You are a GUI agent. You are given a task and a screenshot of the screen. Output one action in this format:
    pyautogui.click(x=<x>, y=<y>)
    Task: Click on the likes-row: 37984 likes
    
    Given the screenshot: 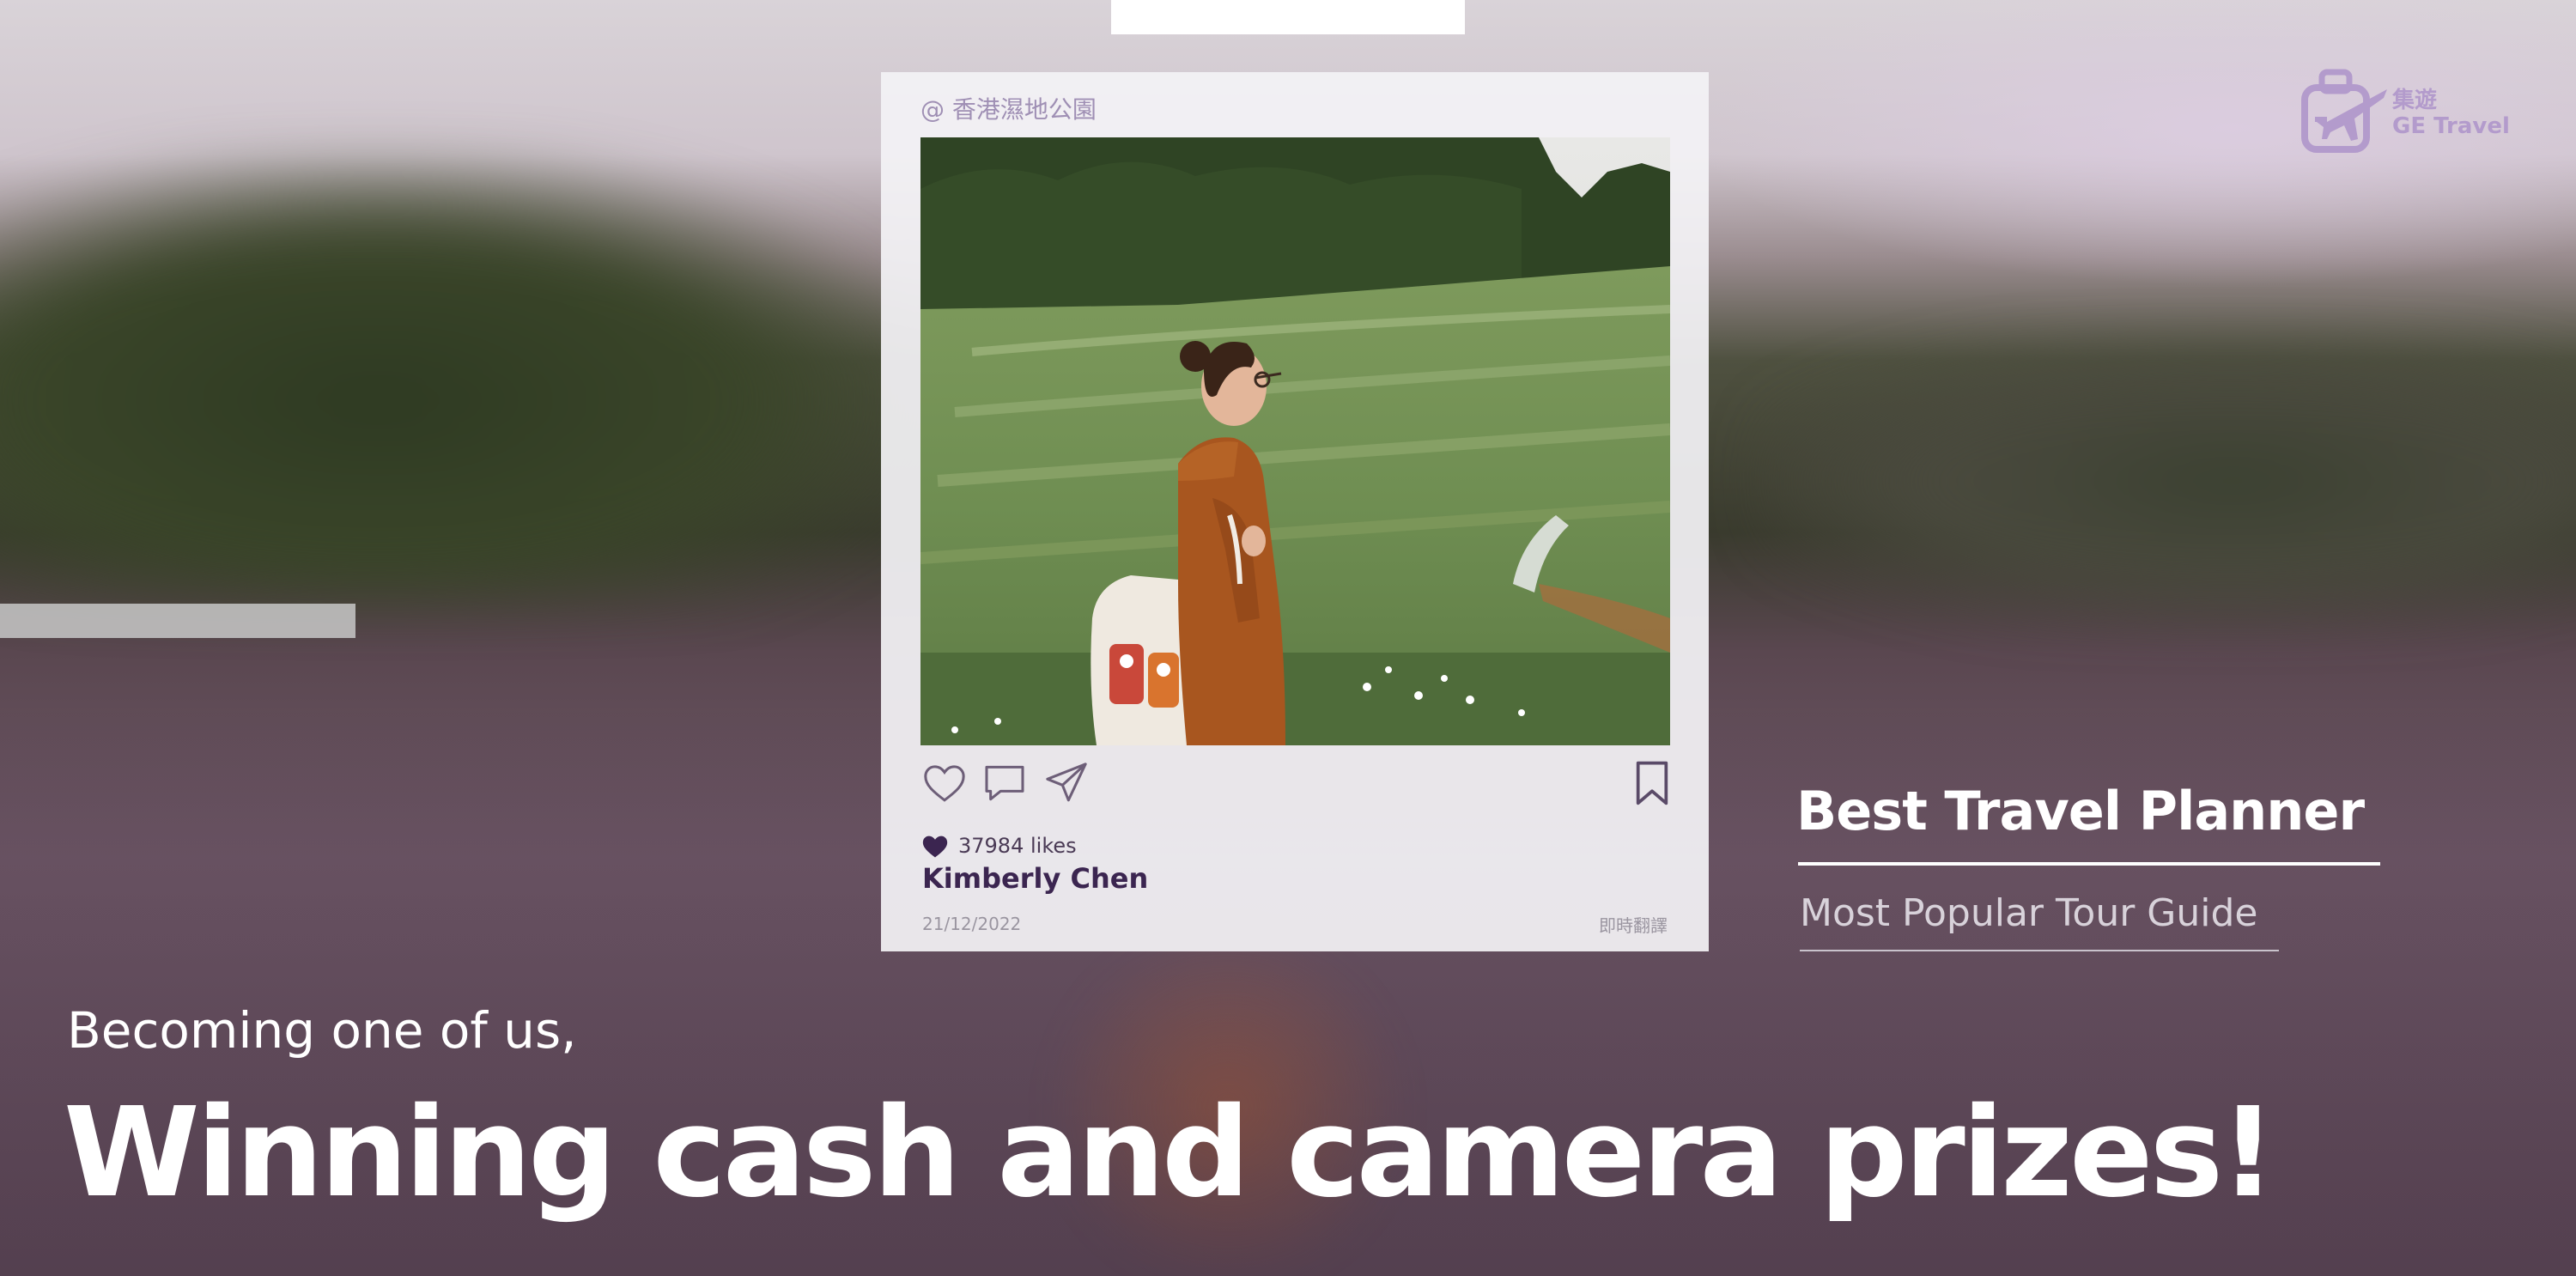 What is the action you would take?
    pyautogui.click(x=998, y=845)
    